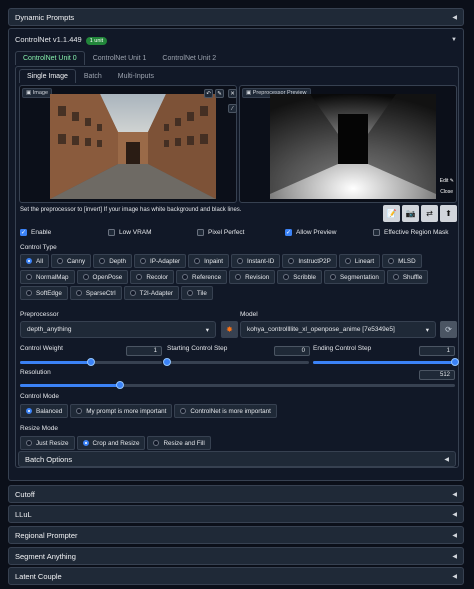 This screenshot has width=474, height=589. What do you see at coordinates (299, 277) in the screenshot?
I see `control-type-scribble: Scribble` at bounding box center [299, 277].